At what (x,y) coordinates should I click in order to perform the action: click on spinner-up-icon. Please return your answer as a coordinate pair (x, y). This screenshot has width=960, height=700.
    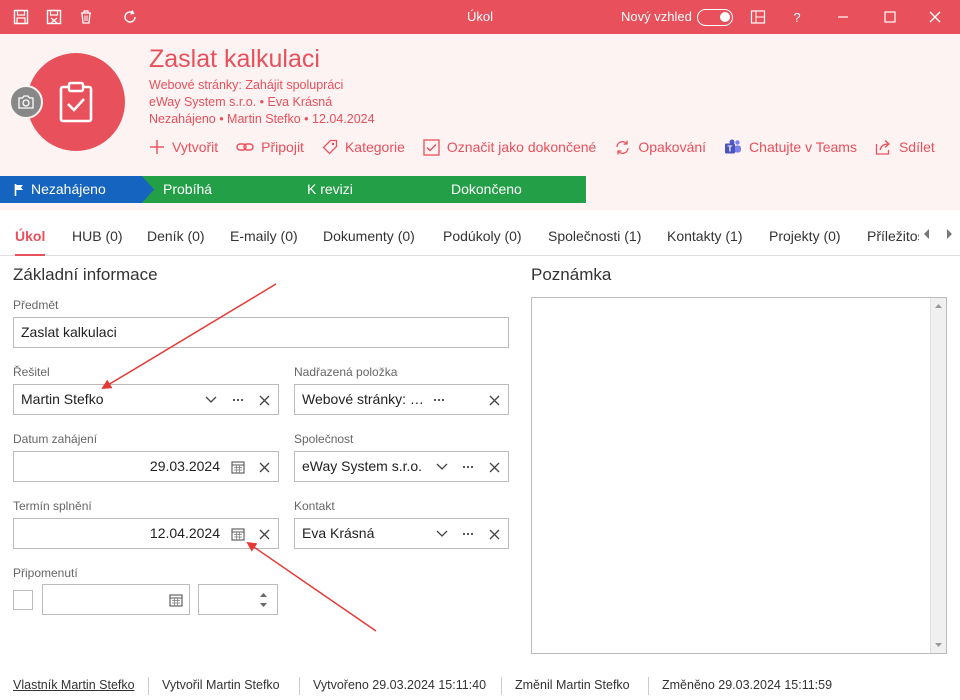
    Looking at the image, I should click on (263, 594).